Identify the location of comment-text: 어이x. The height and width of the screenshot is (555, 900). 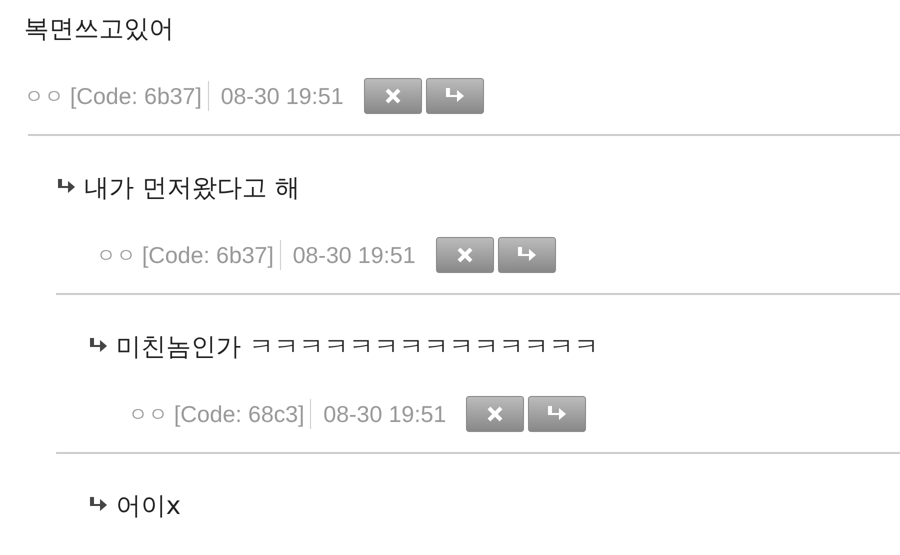
(148, 506).